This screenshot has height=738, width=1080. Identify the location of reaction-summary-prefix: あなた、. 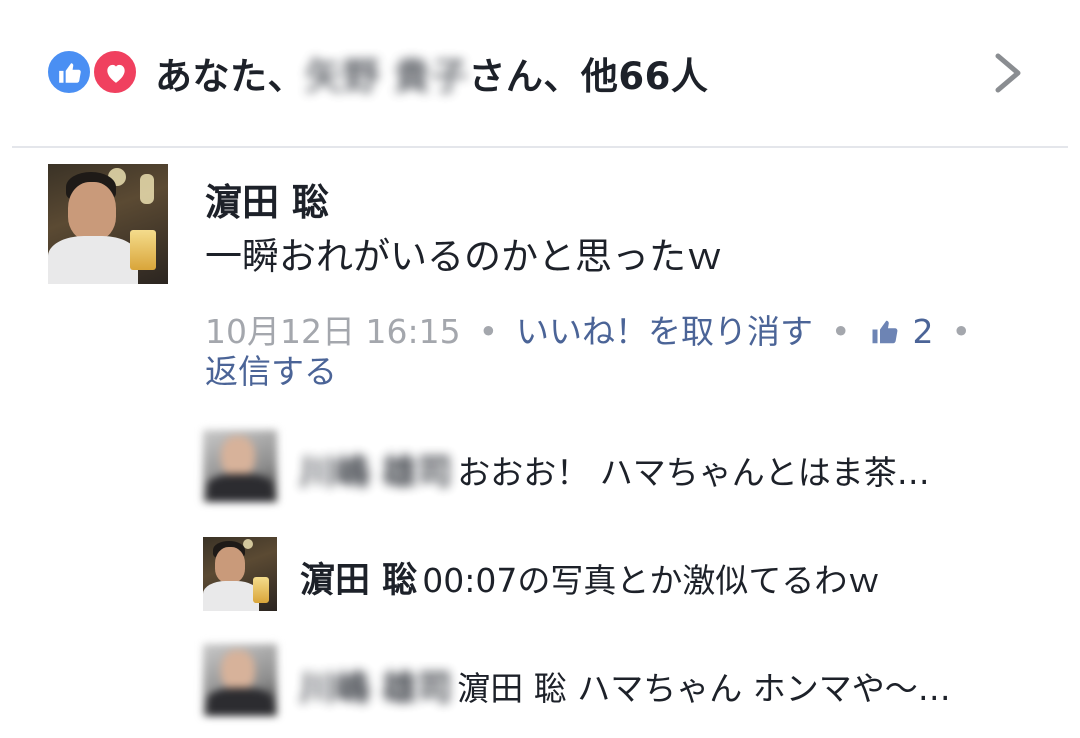
(230, 76).